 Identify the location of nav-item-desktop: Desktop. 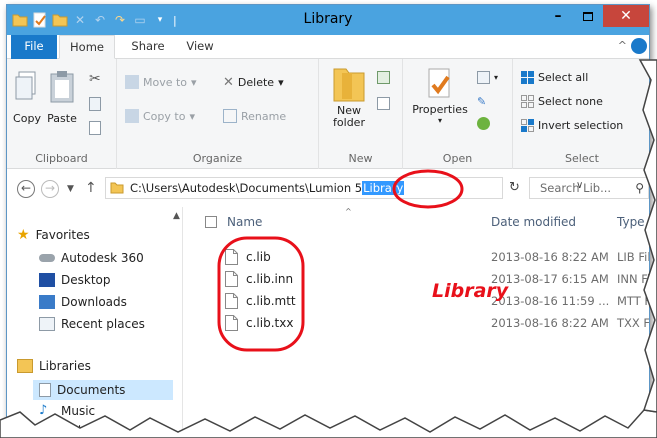
(75, 280).